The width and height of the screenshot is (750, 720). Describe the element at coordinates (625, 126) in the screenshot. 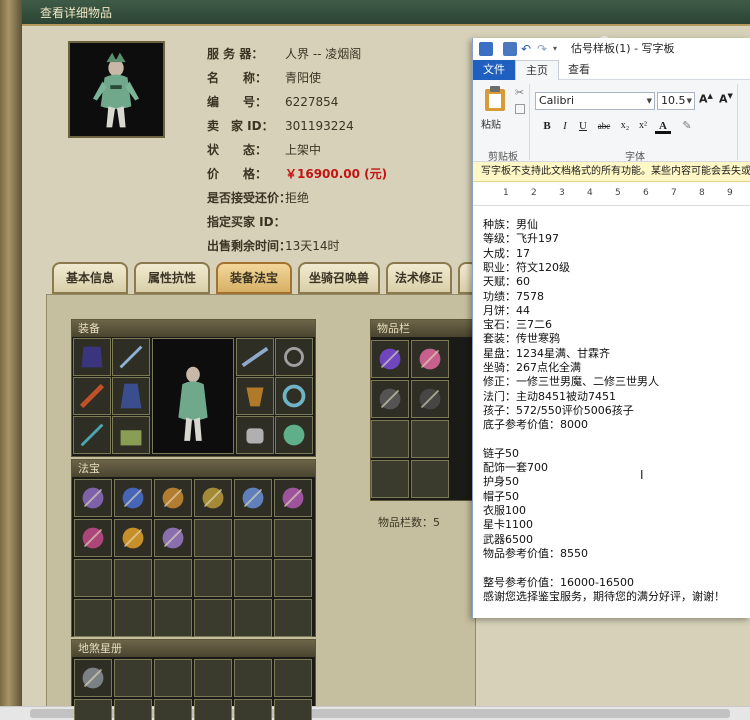

I see `subscript-button: x₂` at that location.